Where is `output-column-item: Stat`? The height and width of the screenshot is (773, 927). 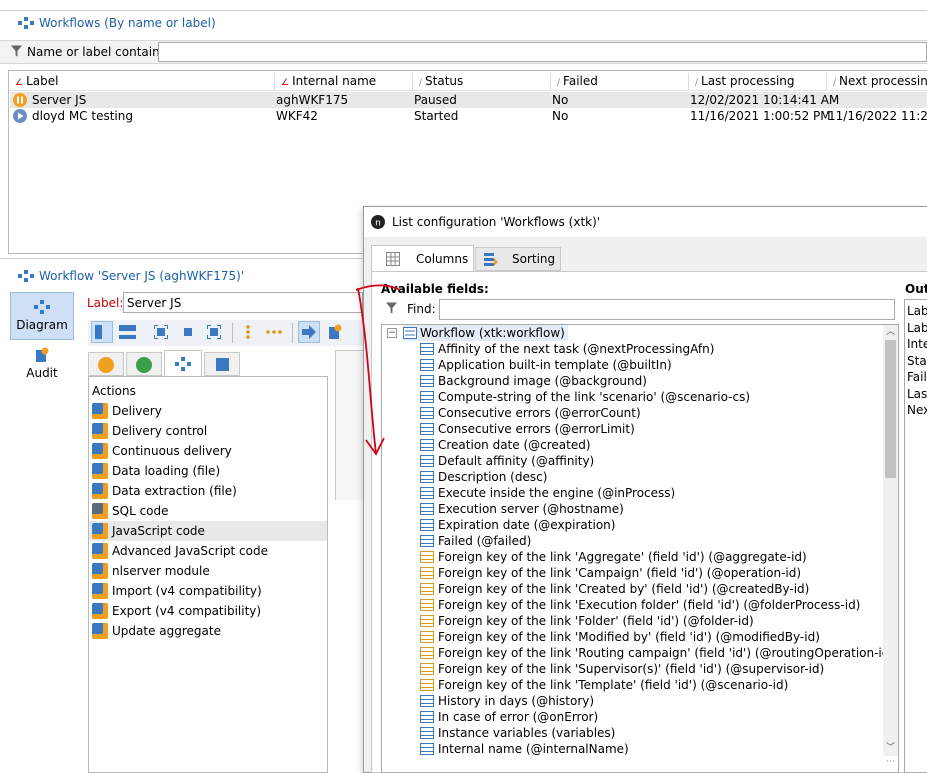 output-column-item: Stat is located at coordinates (917, 361).